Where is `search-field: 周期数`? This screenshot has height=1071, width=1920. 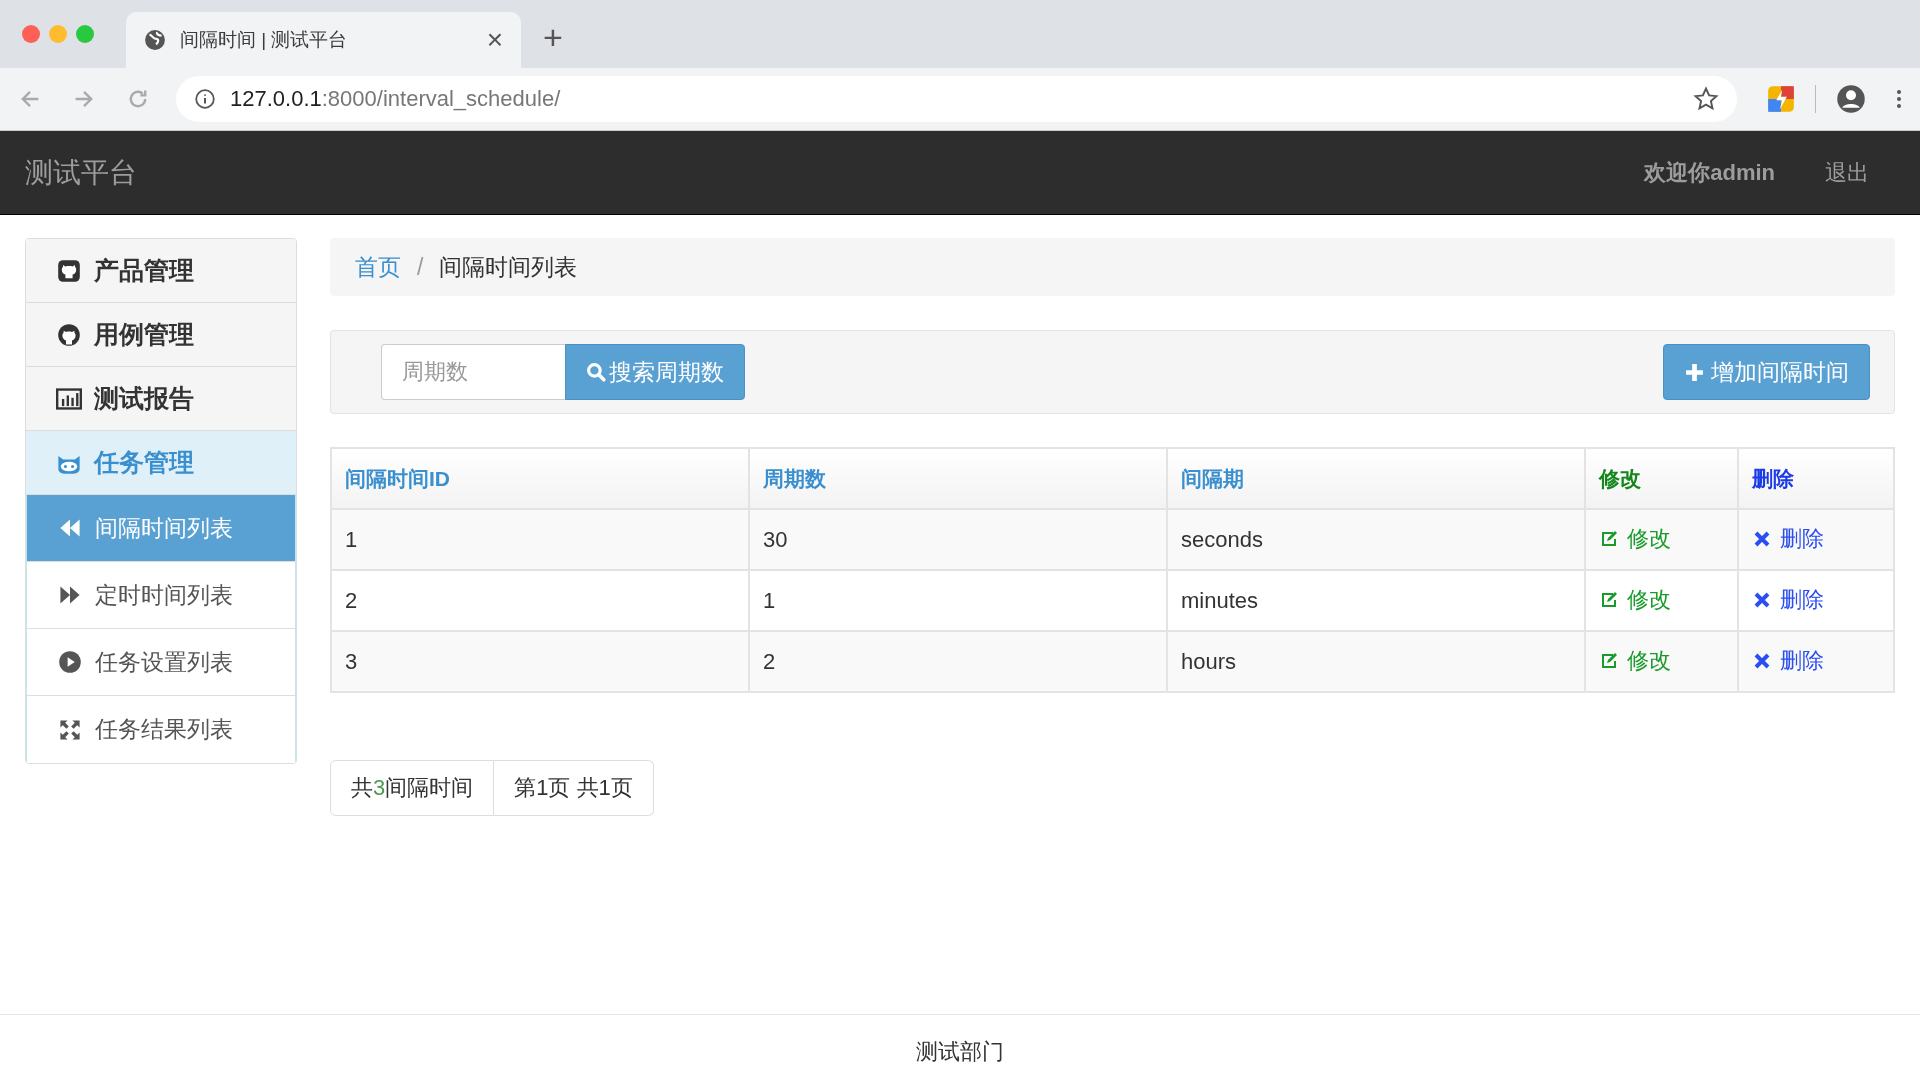 search-field: 周期数 is located at coordinates (473, 372).